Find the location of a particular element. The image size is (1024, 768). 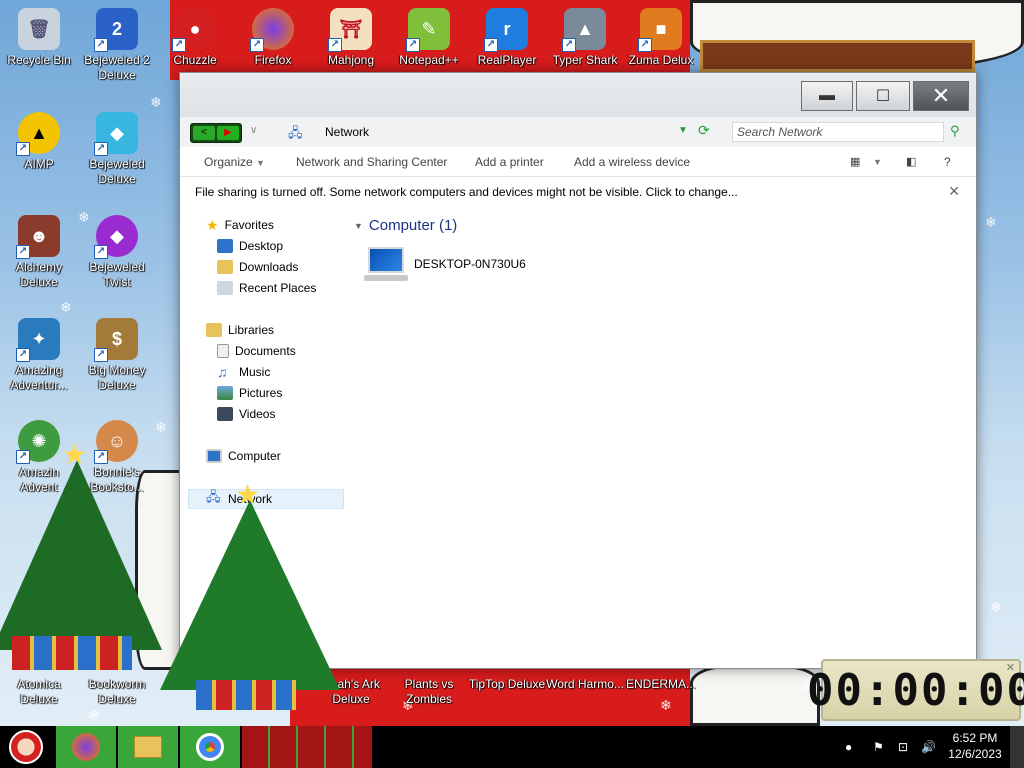

organize-button: Organize ▼ is located at coordinates (234, 162).